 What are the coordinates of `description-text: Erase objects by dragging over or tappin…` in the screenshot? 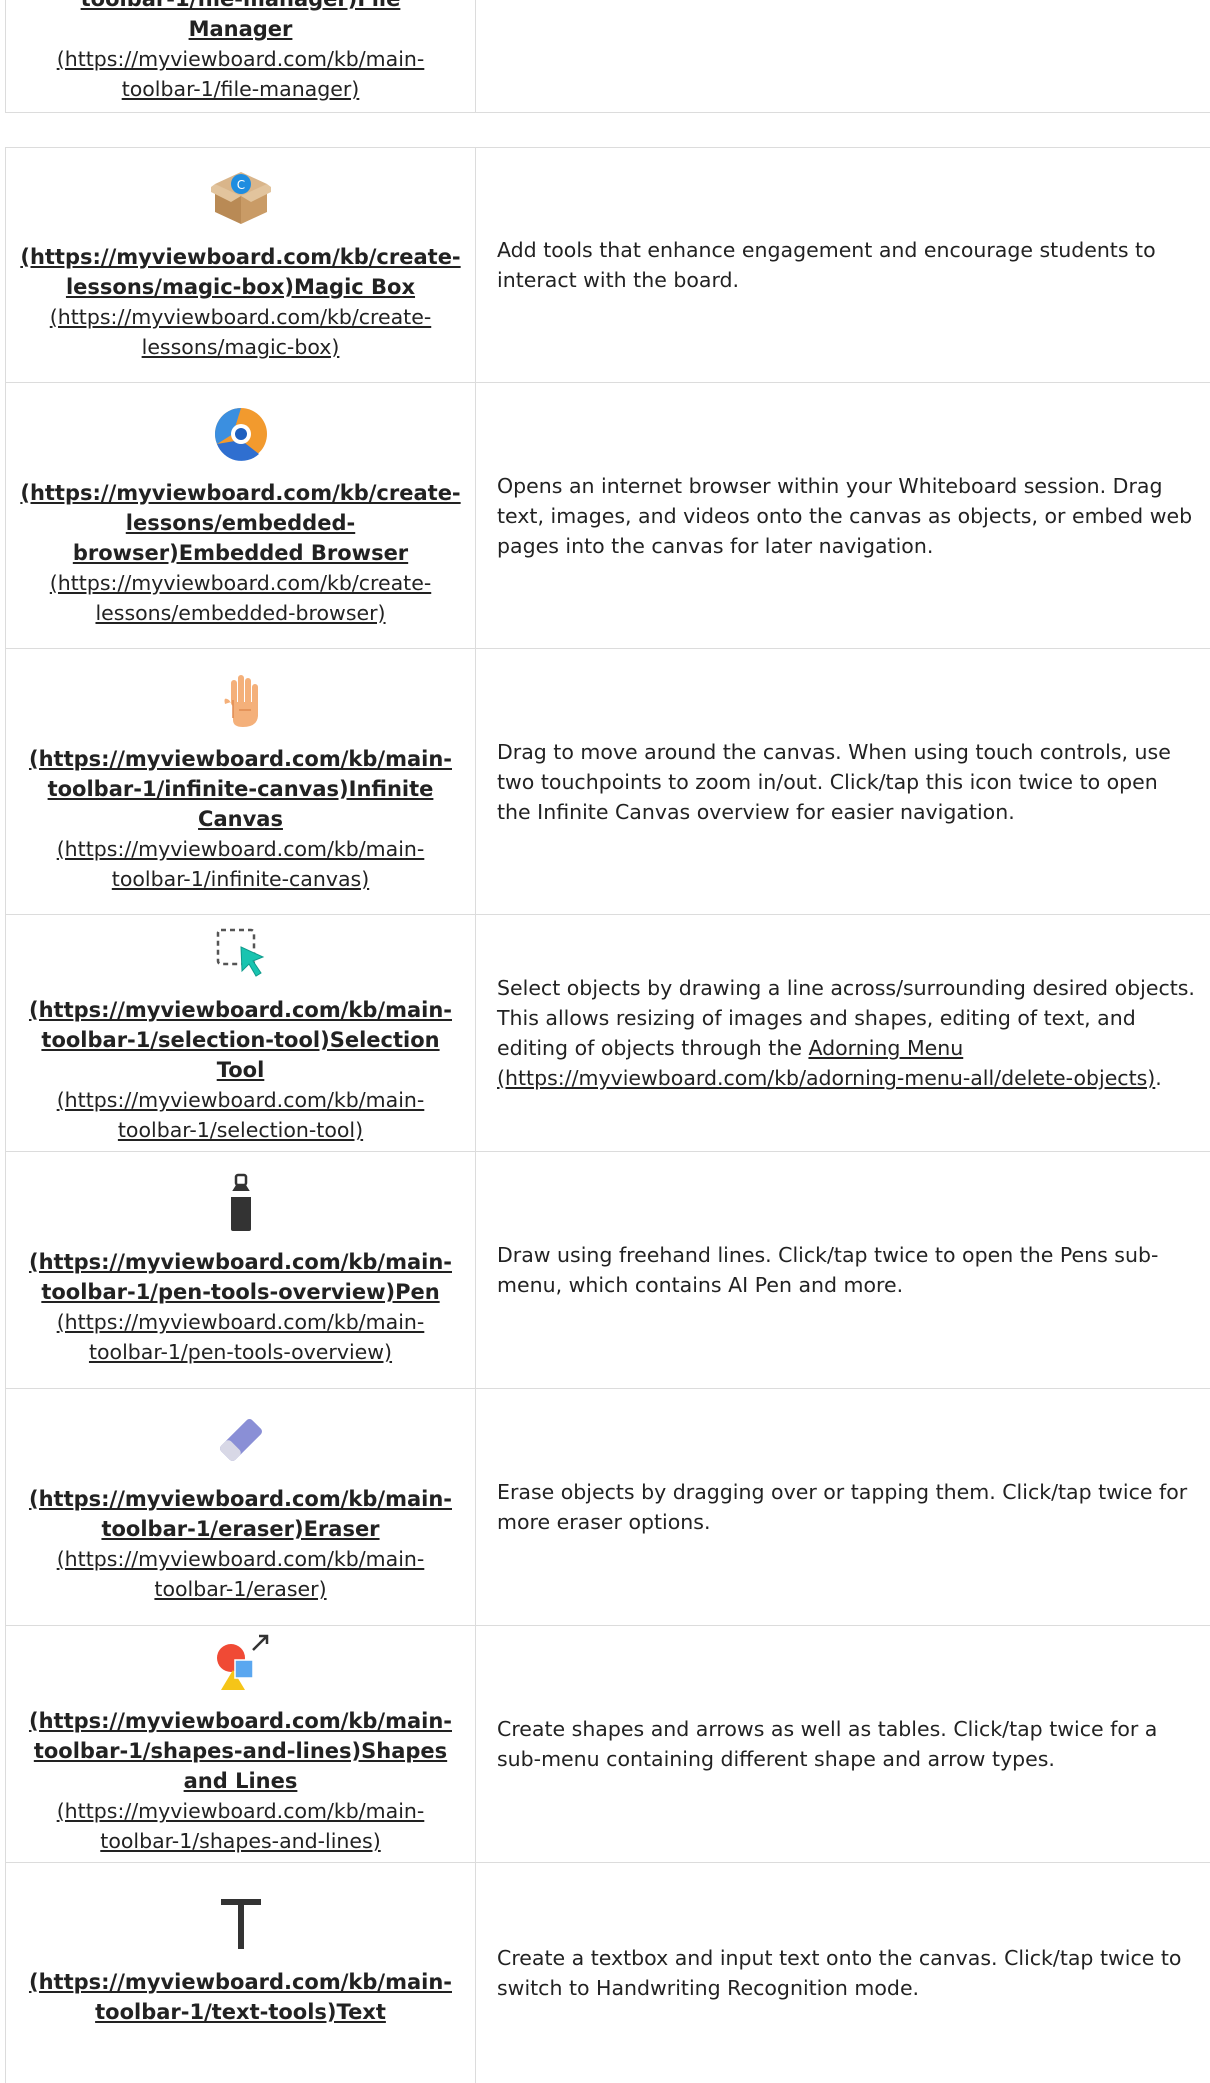 It's located at (842, 1507).